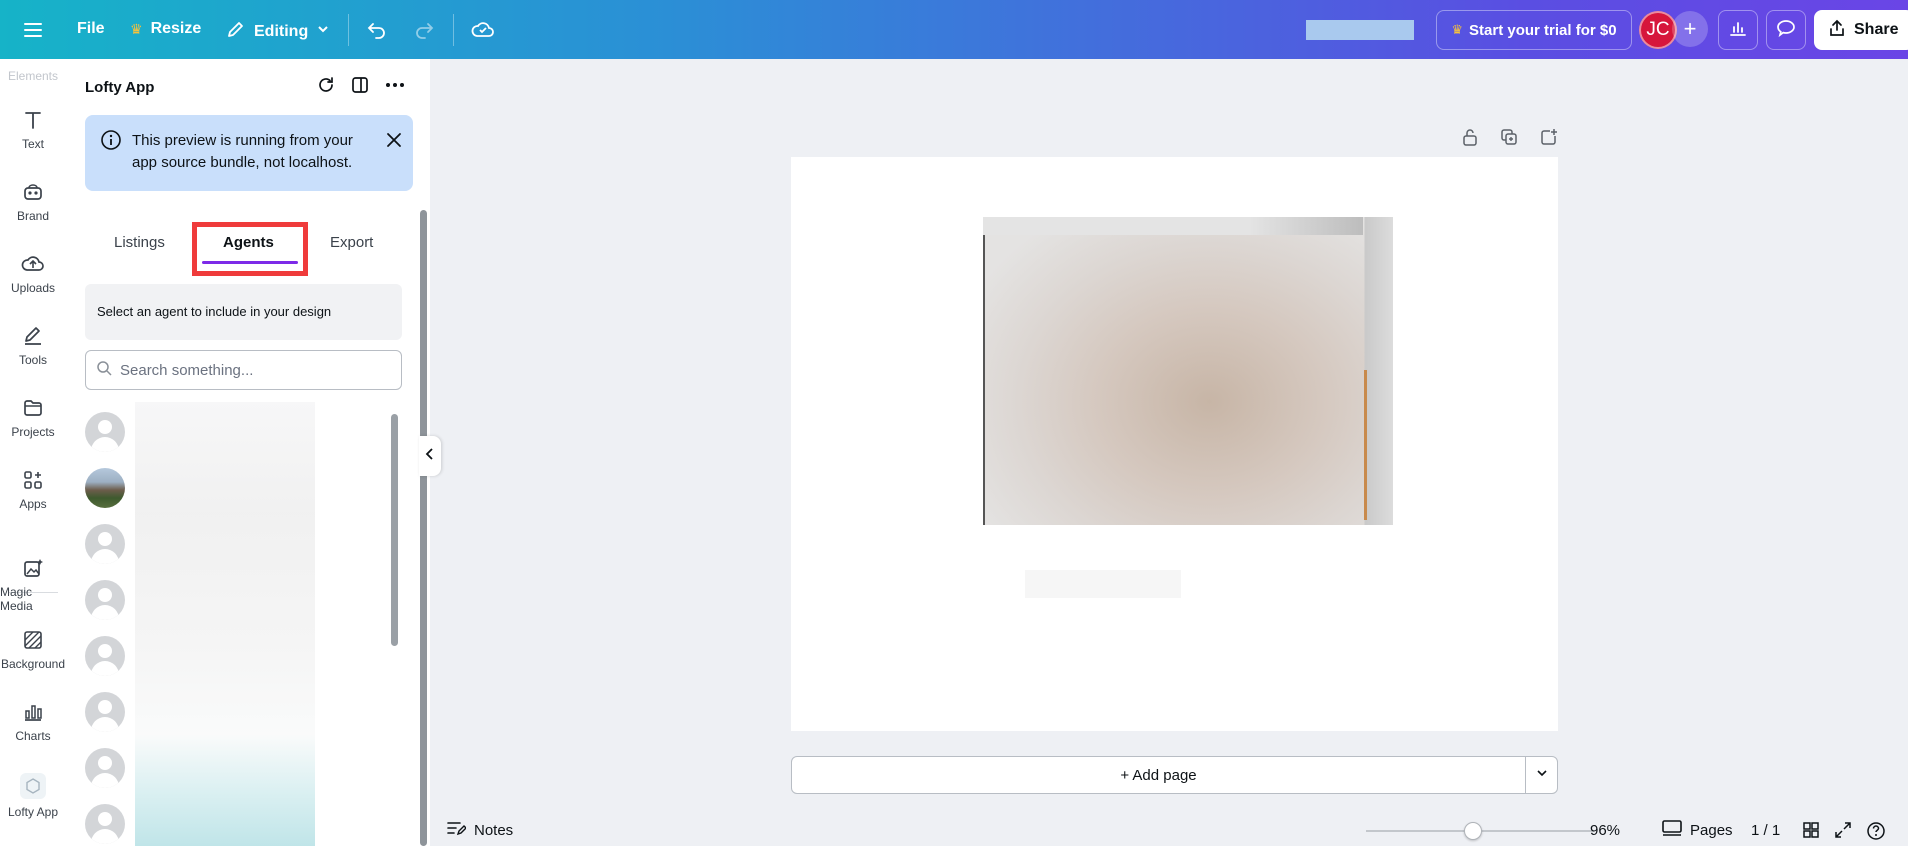 The height and width of the screenshot is (846, 1908). What do you see at coordinates (33, 585) in the screenshot?
I see `rail-item-magic-media: Magic Media` at bounding box center [33, 585].